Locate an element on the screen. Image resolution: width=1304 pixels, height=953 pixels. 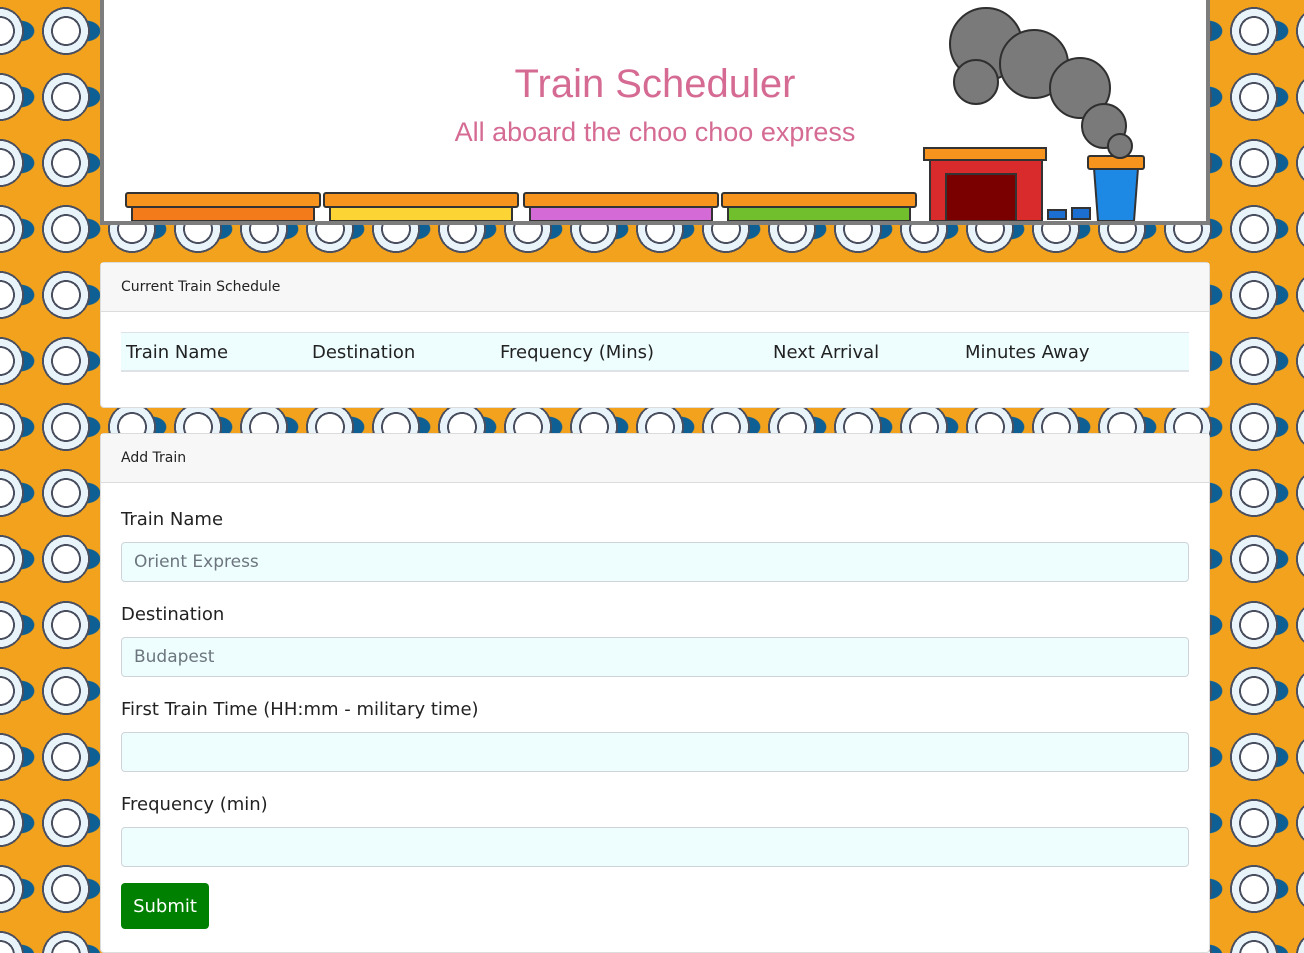
add-train-heading: Add Train is located at coordinates (655, 458).